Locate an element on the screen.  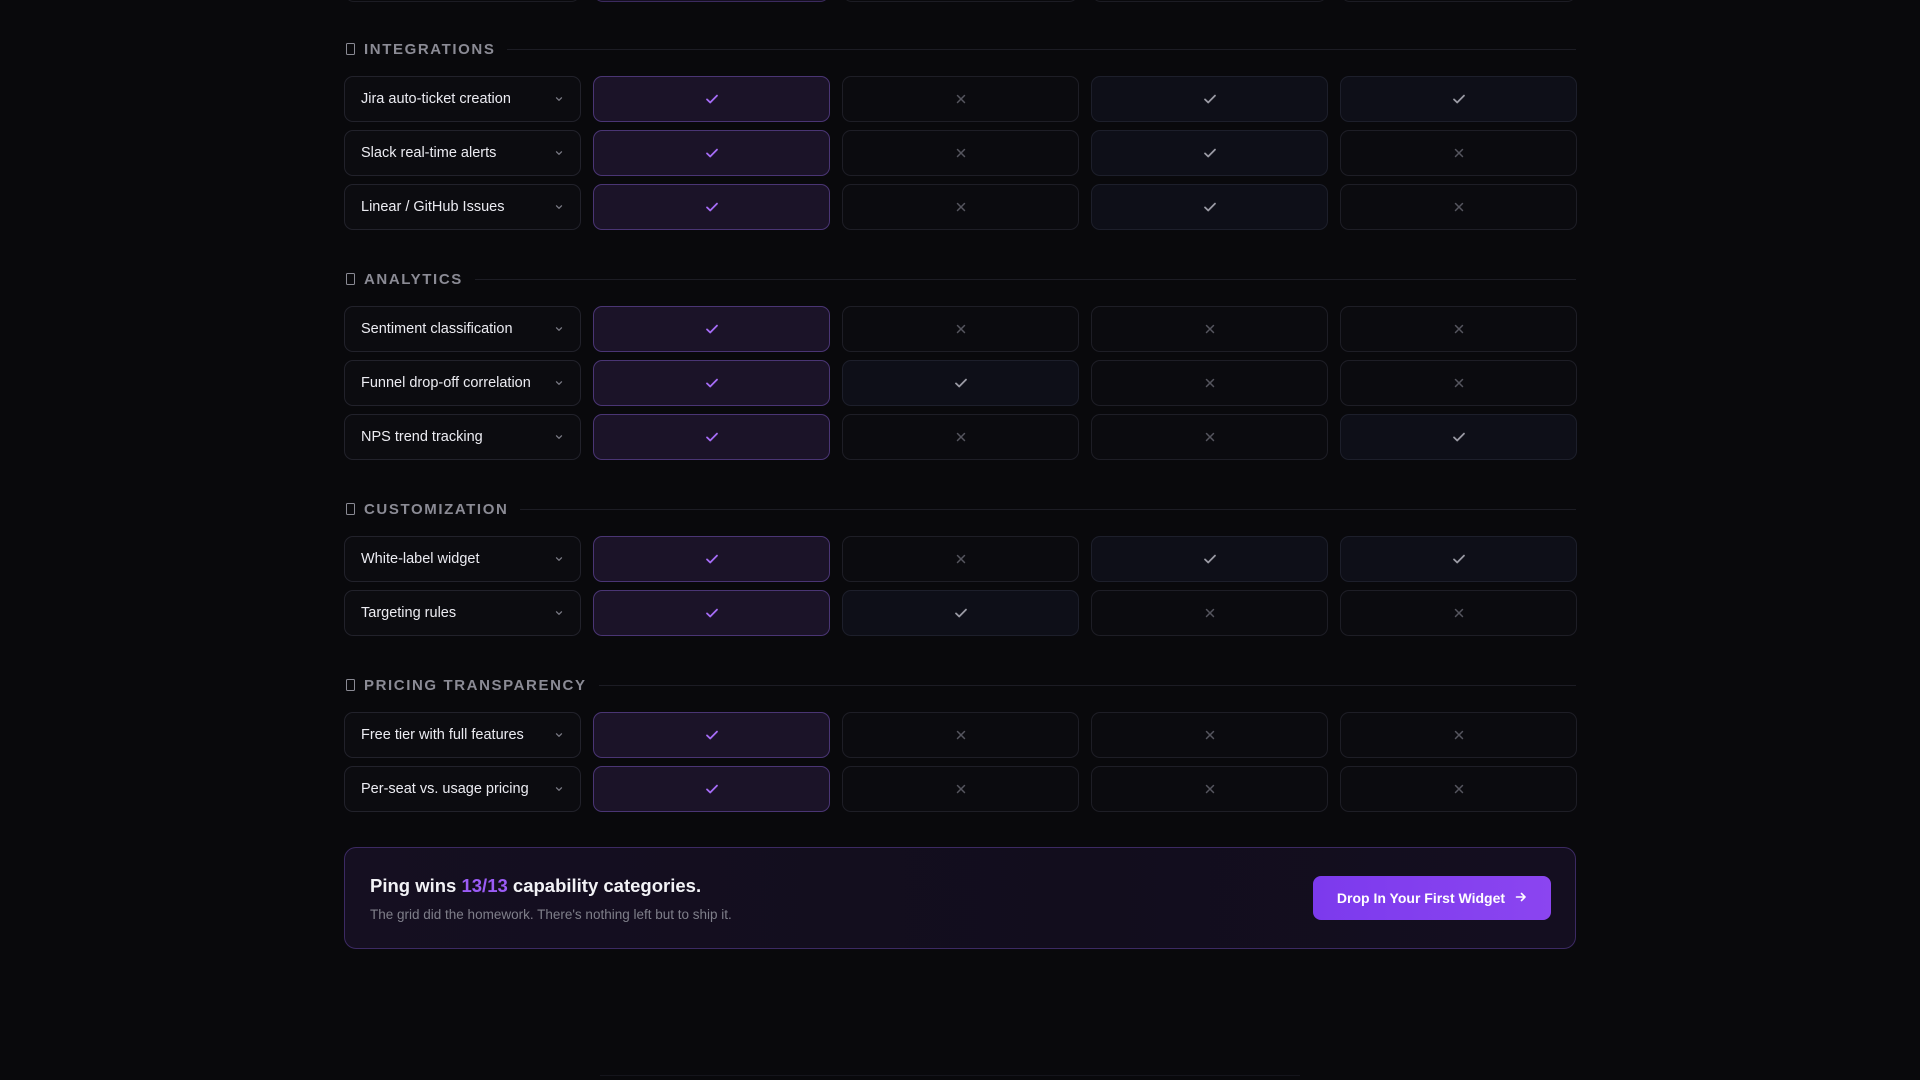
feature-dropdown: NPS trend tracking is located at coordinates (462, 437).